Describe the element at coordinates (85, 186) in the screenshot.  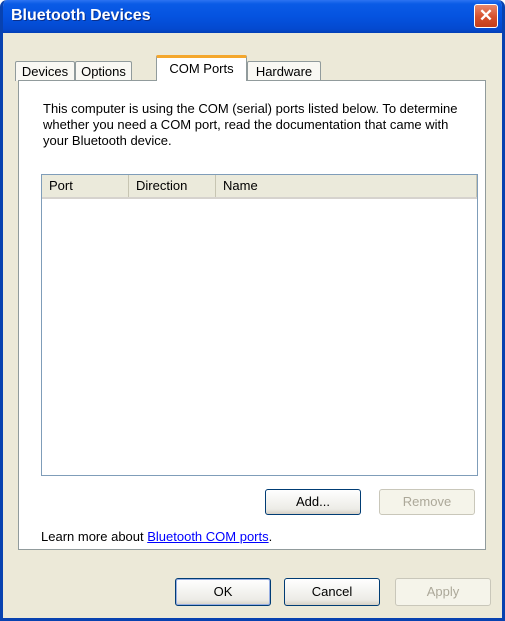
I see `column-header-port: Port` at that location.